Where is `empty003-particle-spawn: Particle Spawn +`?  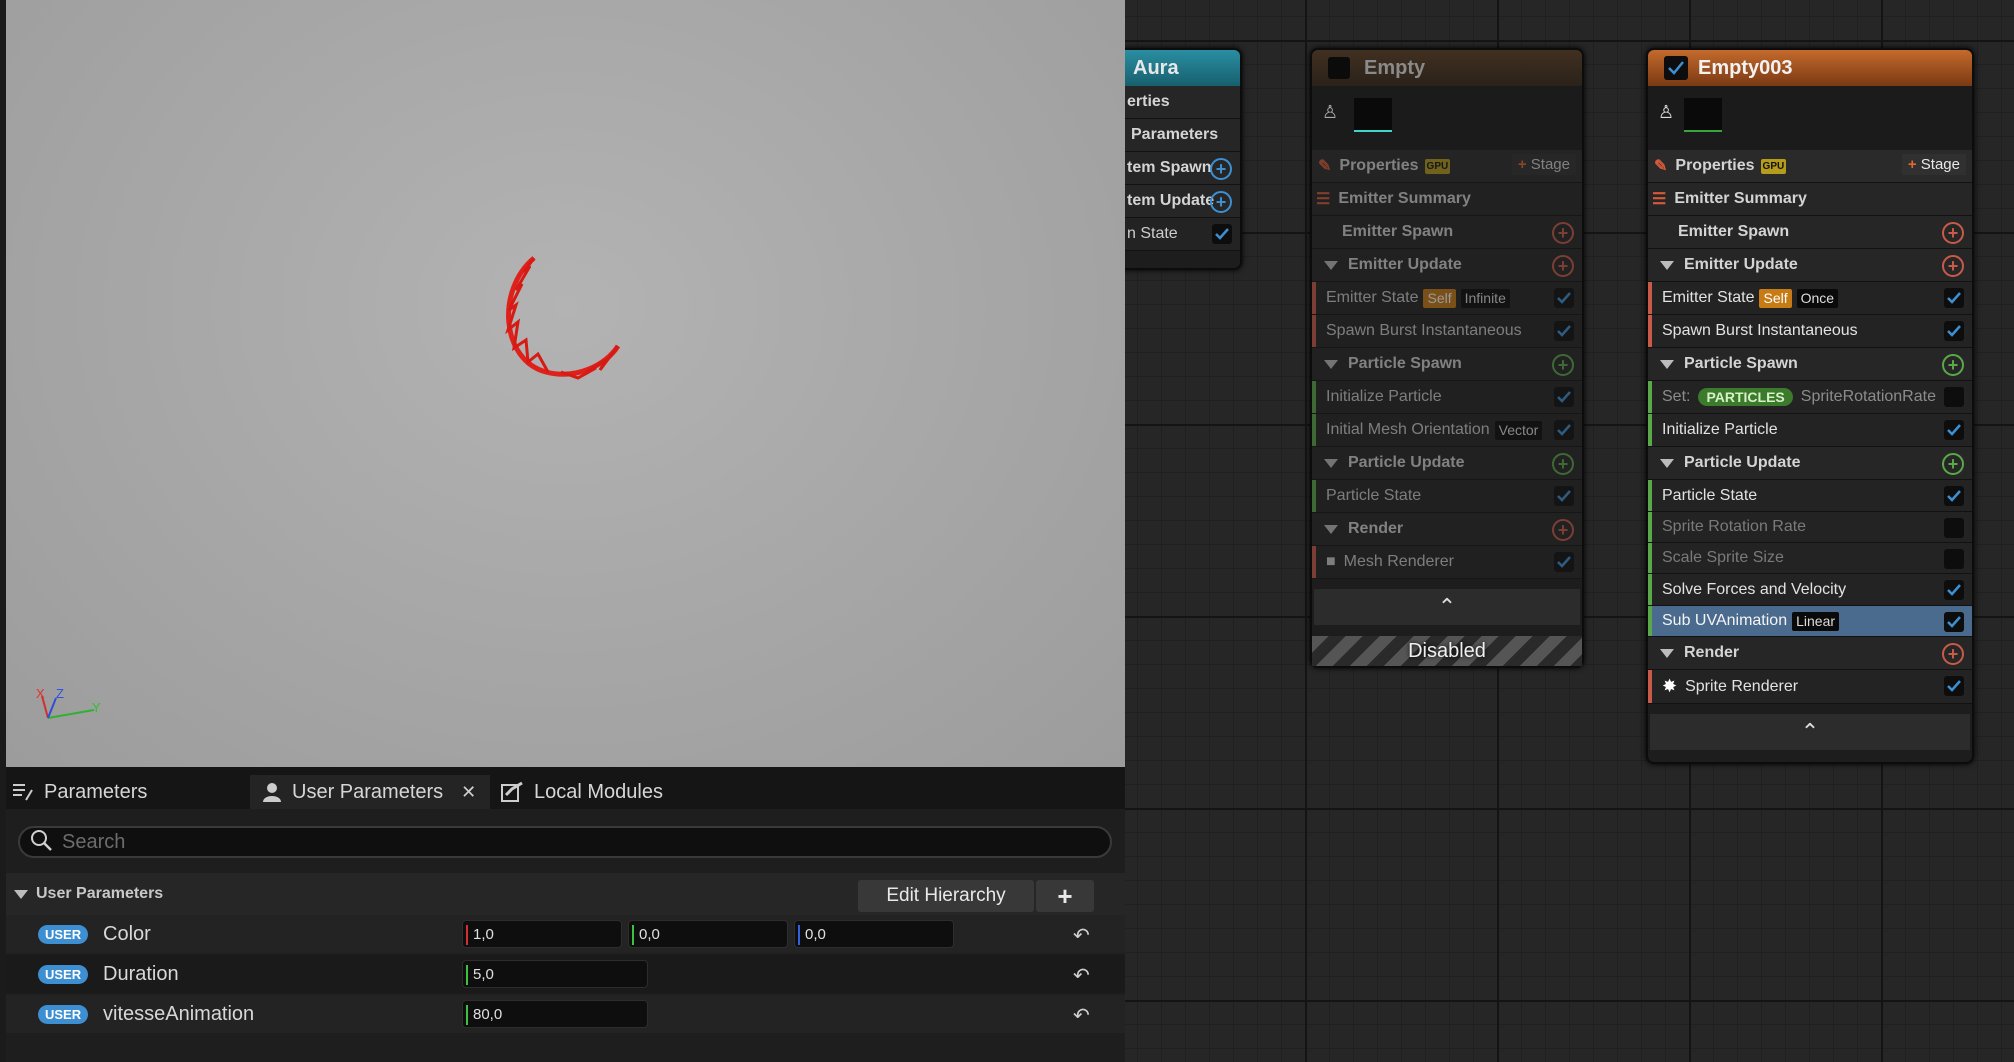
empty003-particle-spawn: Particle Spawn + is located at coordinates (1810, 364).